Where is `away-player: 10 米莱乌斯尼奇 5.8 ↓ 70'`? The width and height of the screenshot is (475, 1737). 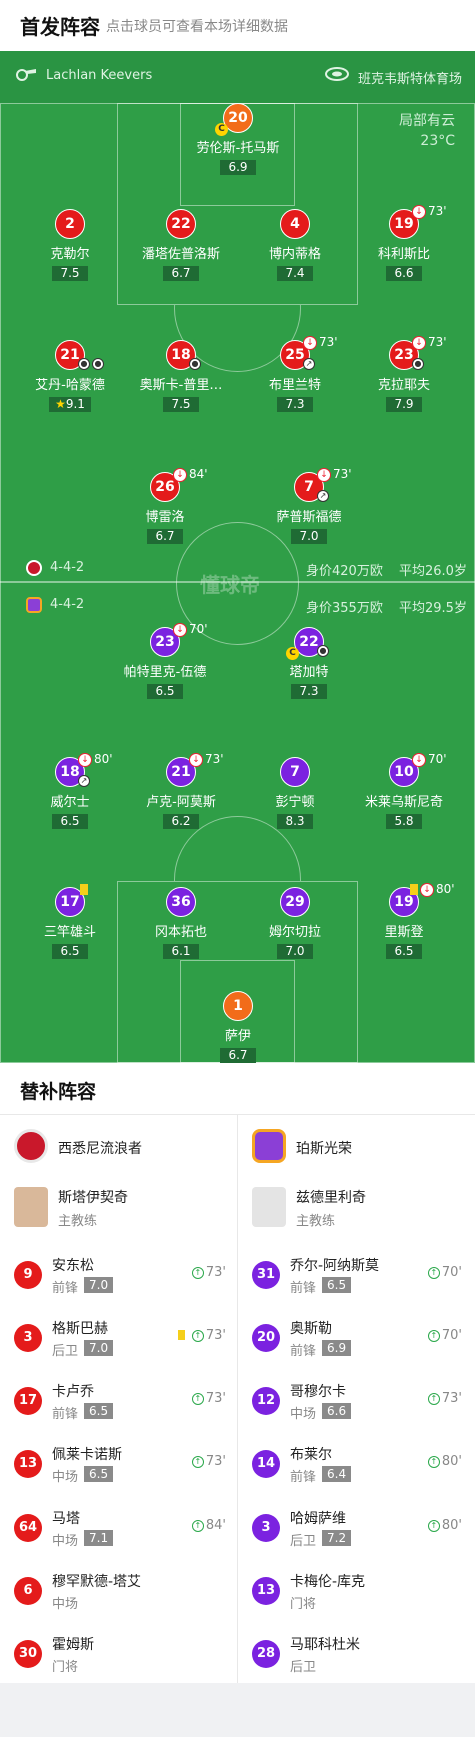 away-player: 10 米莱乌斯尼奇 5.8 ↓ 70' is located at coordinates (404, 790).